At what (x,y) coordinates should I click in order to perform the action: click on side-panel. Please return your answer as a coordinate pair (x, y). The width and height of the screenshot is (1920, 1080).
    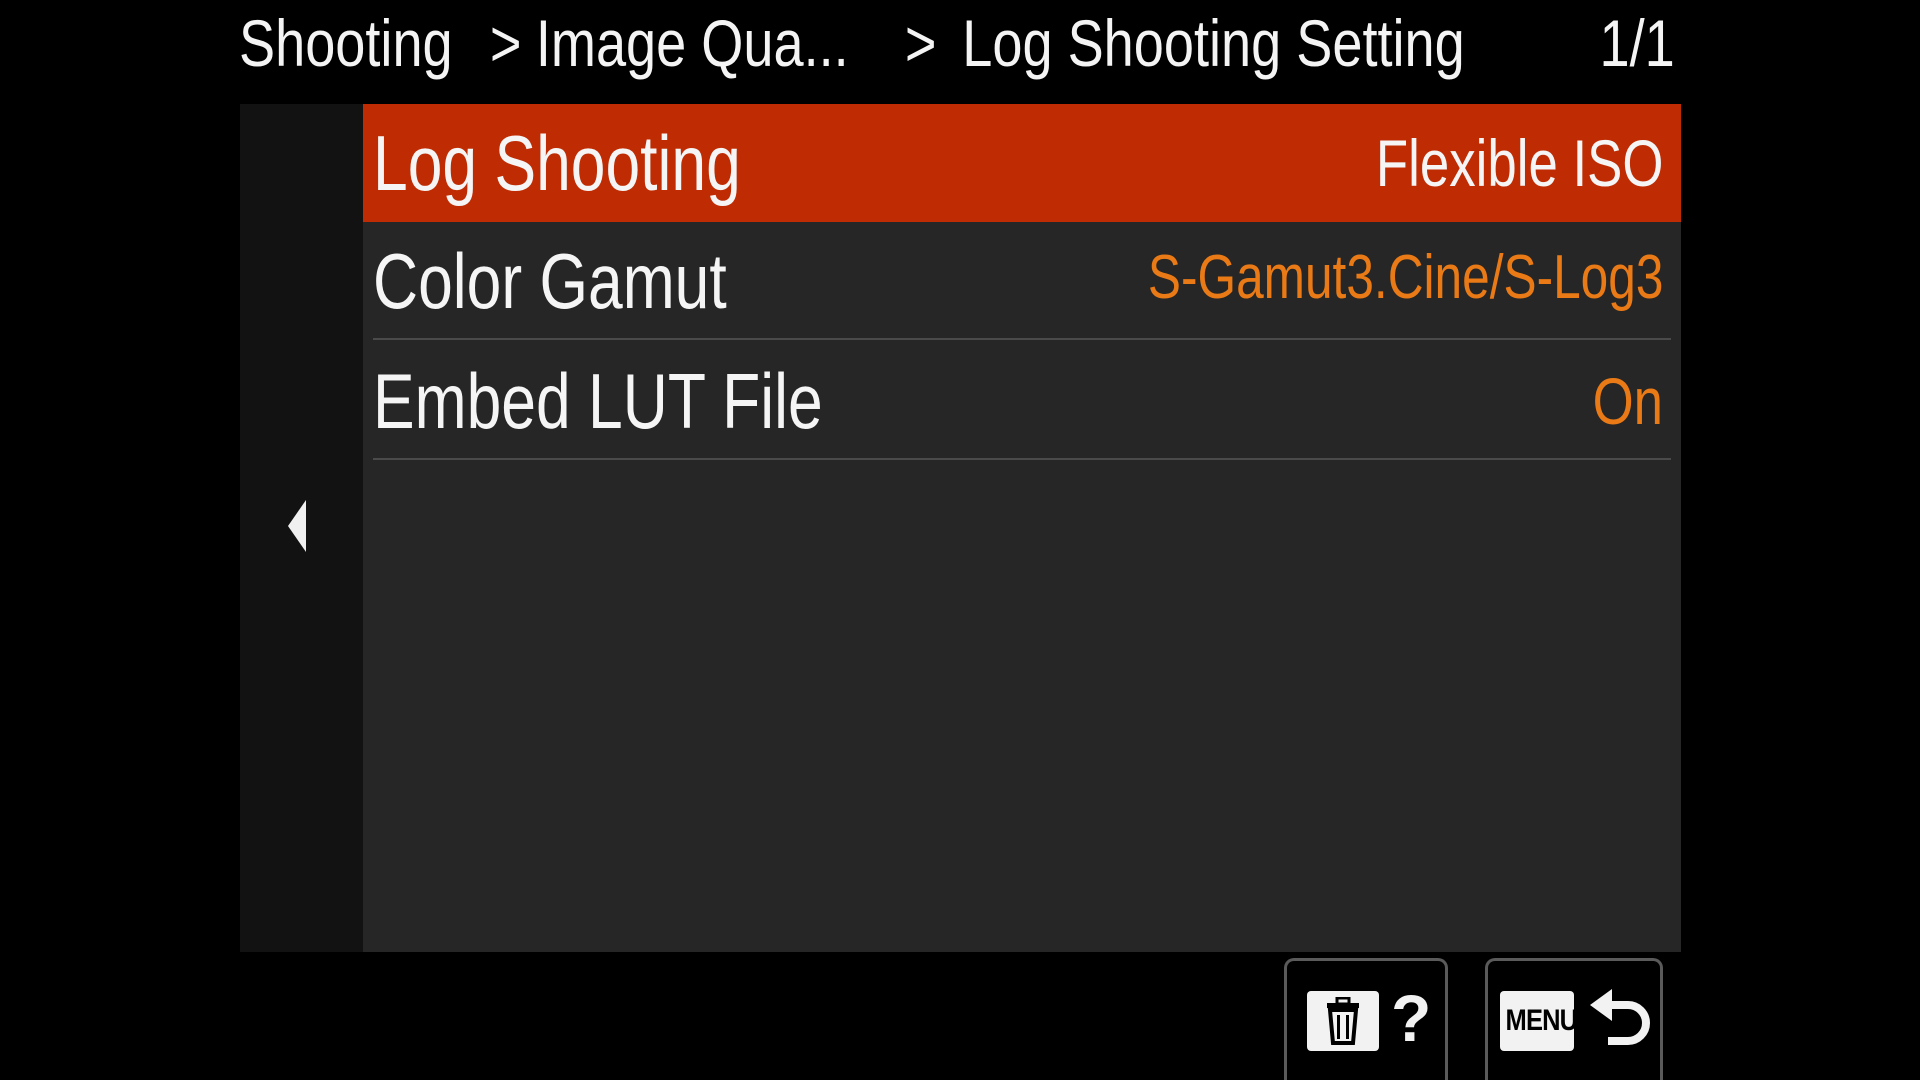
    Looking at the image, I should click on (301, 528).